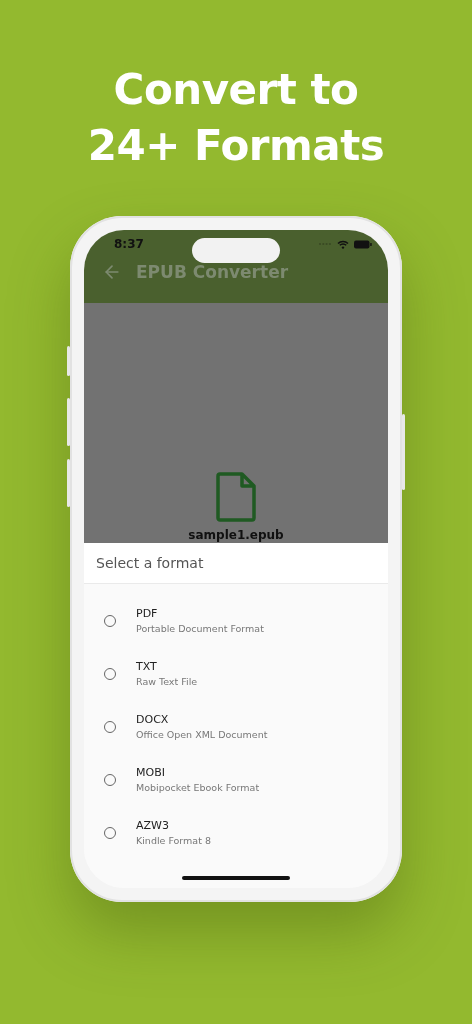  Describe the element at coordinates (151, 772) in the screenshot. I see `format-label: MOBI` at that location.